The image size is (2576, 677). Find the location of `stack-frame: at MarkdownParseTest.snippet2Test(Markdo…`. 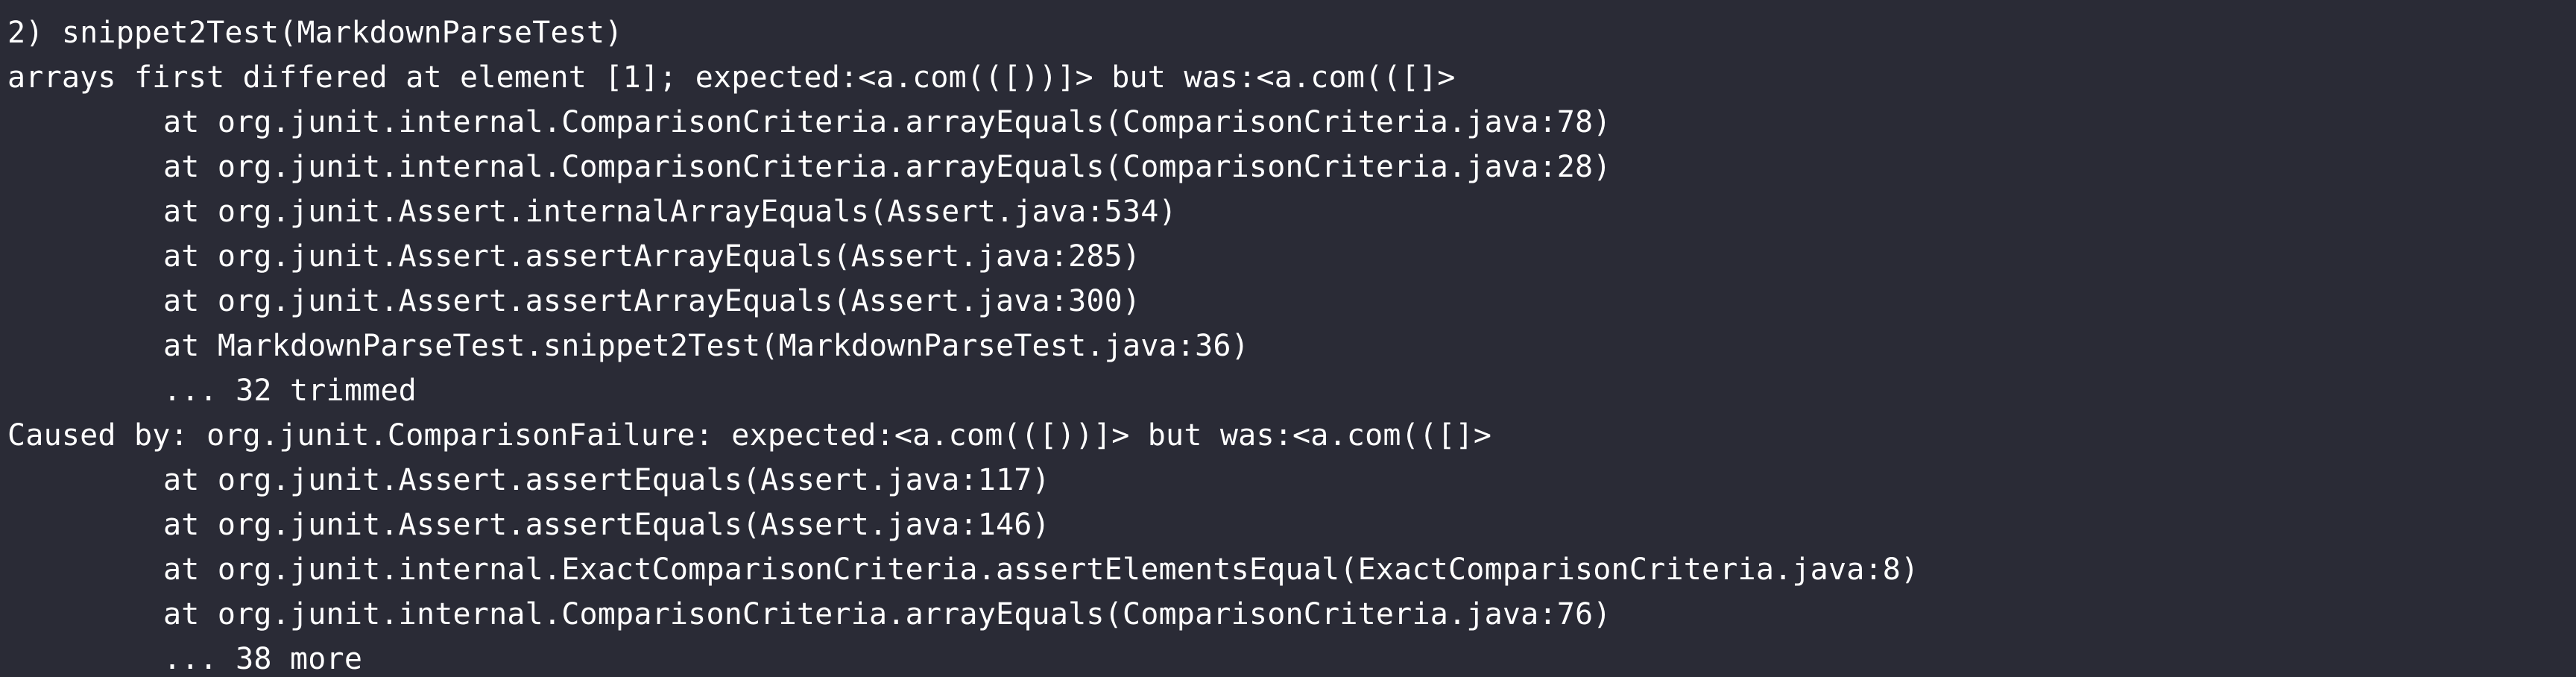

stack-frame: at MarkdownParseTest.snippet2Test(Markdo… is located at coordinates (706, 346).